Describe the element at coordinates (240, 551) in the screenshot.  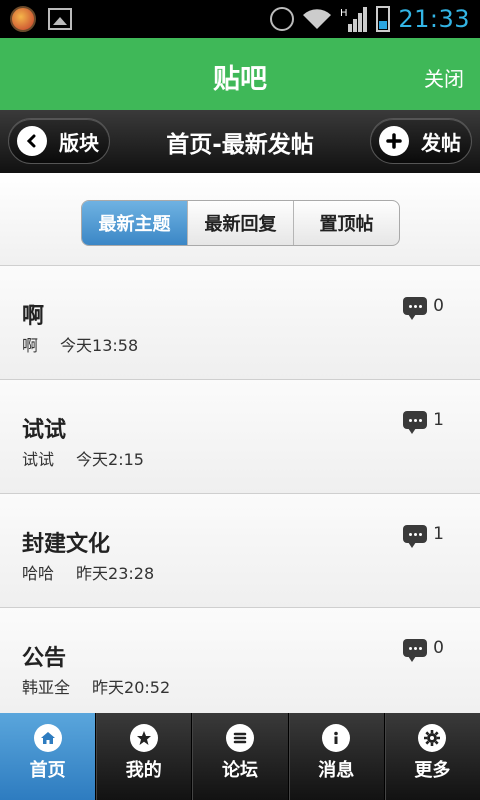
I see `list-item: 封建文化 哈哈 昨天23:28 1` at that location.